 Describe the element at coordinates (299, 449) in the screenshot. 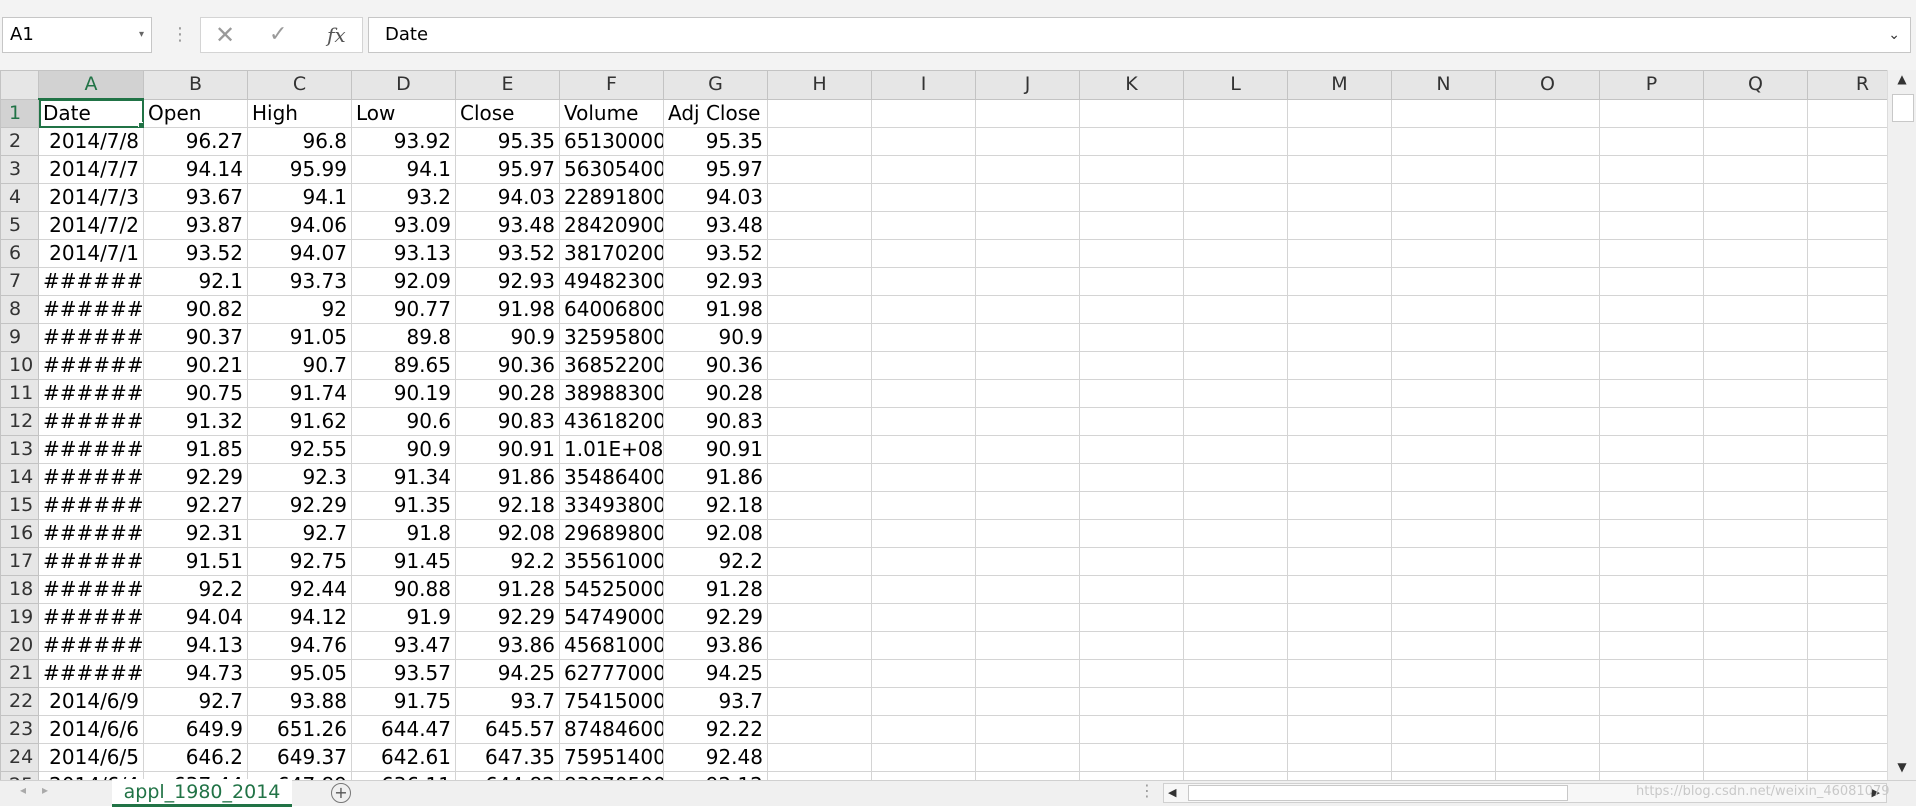

I see `cell-c13: 92.55` at that location.